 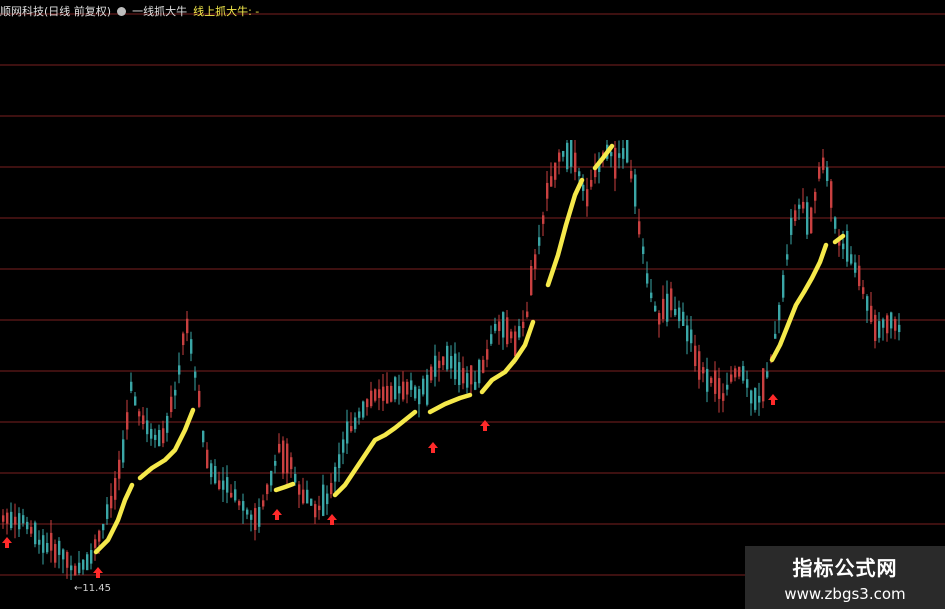 What do you see at coordinates (93, 588) in the screenshot?
I see `low-price-label: ←11.45` at bounding box center [93, 588].